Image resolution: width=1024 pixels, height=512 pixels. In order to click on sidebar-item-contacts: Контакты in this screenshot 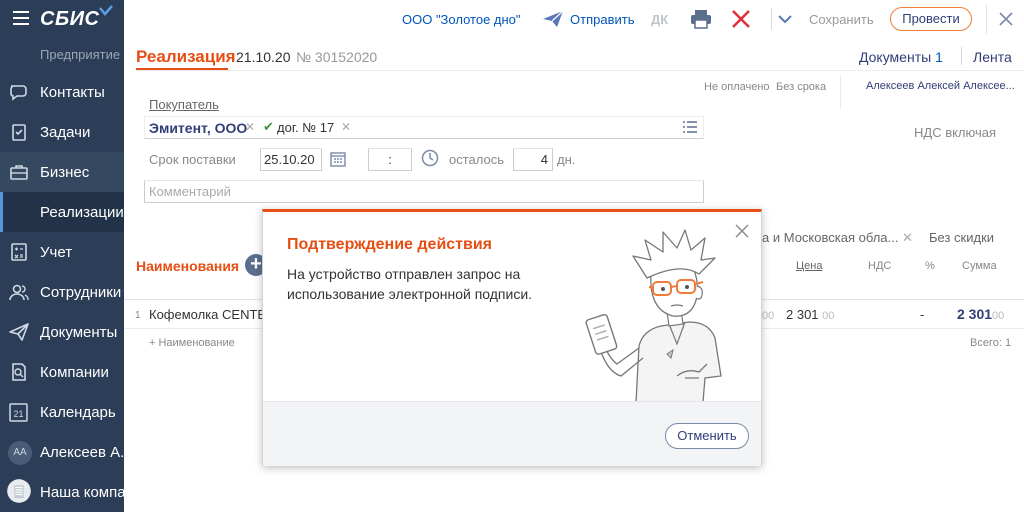, I will do `click(62, 92)`.